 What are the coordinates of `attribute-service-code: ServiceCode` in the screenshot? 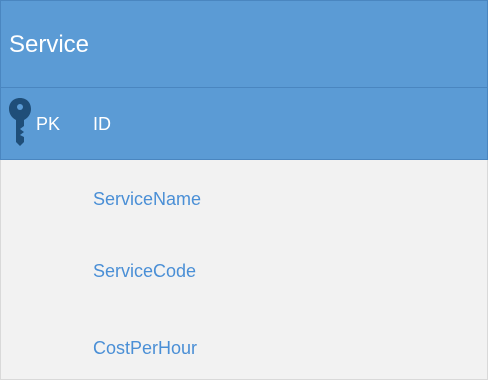 It's located at (144, 271).